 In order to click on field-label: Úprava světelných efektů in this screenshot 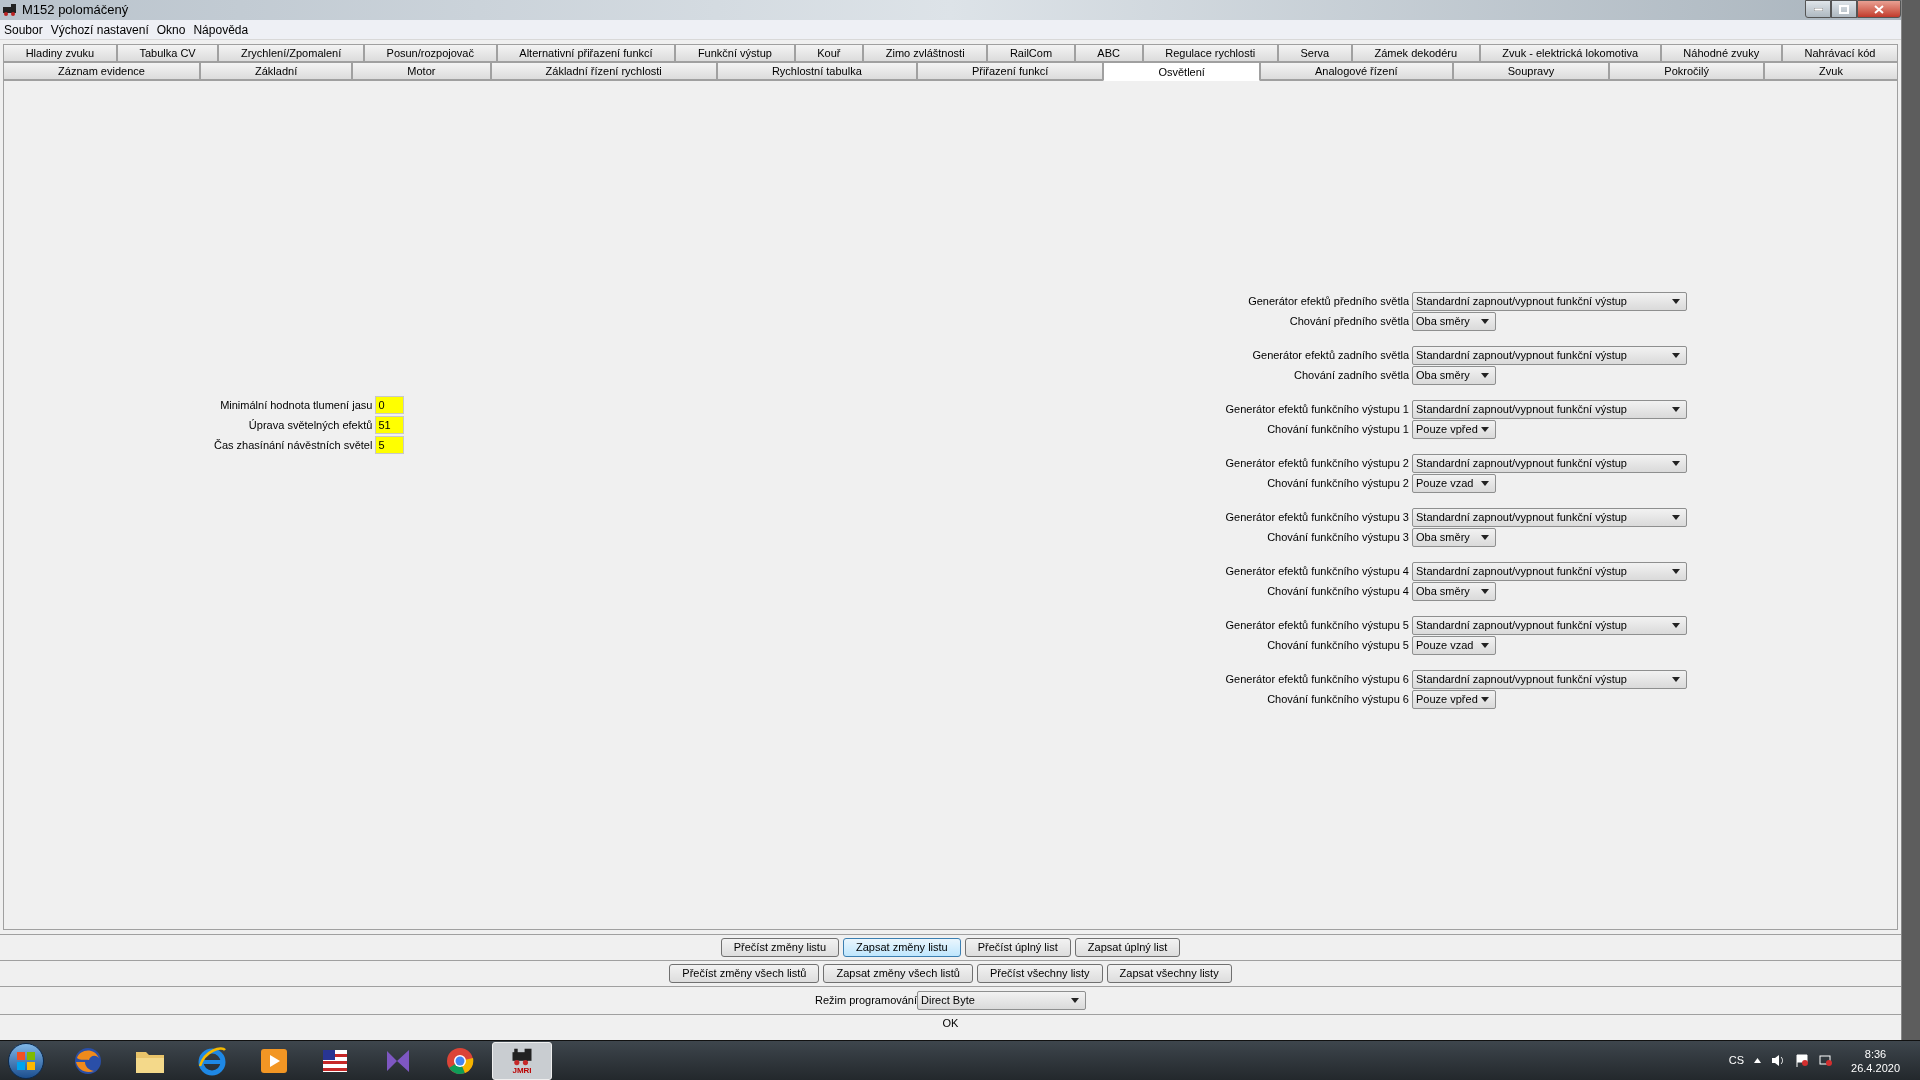, I will do `click(310, 425)`.